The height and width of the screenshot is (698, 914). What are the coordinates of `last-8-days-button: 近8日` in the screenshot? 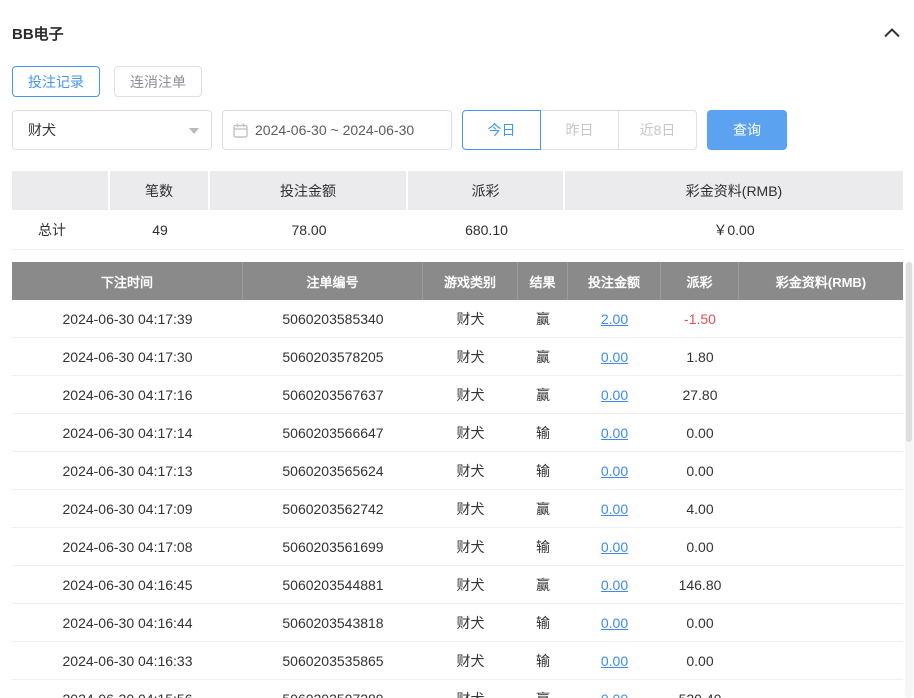 It's located at (657, 130).